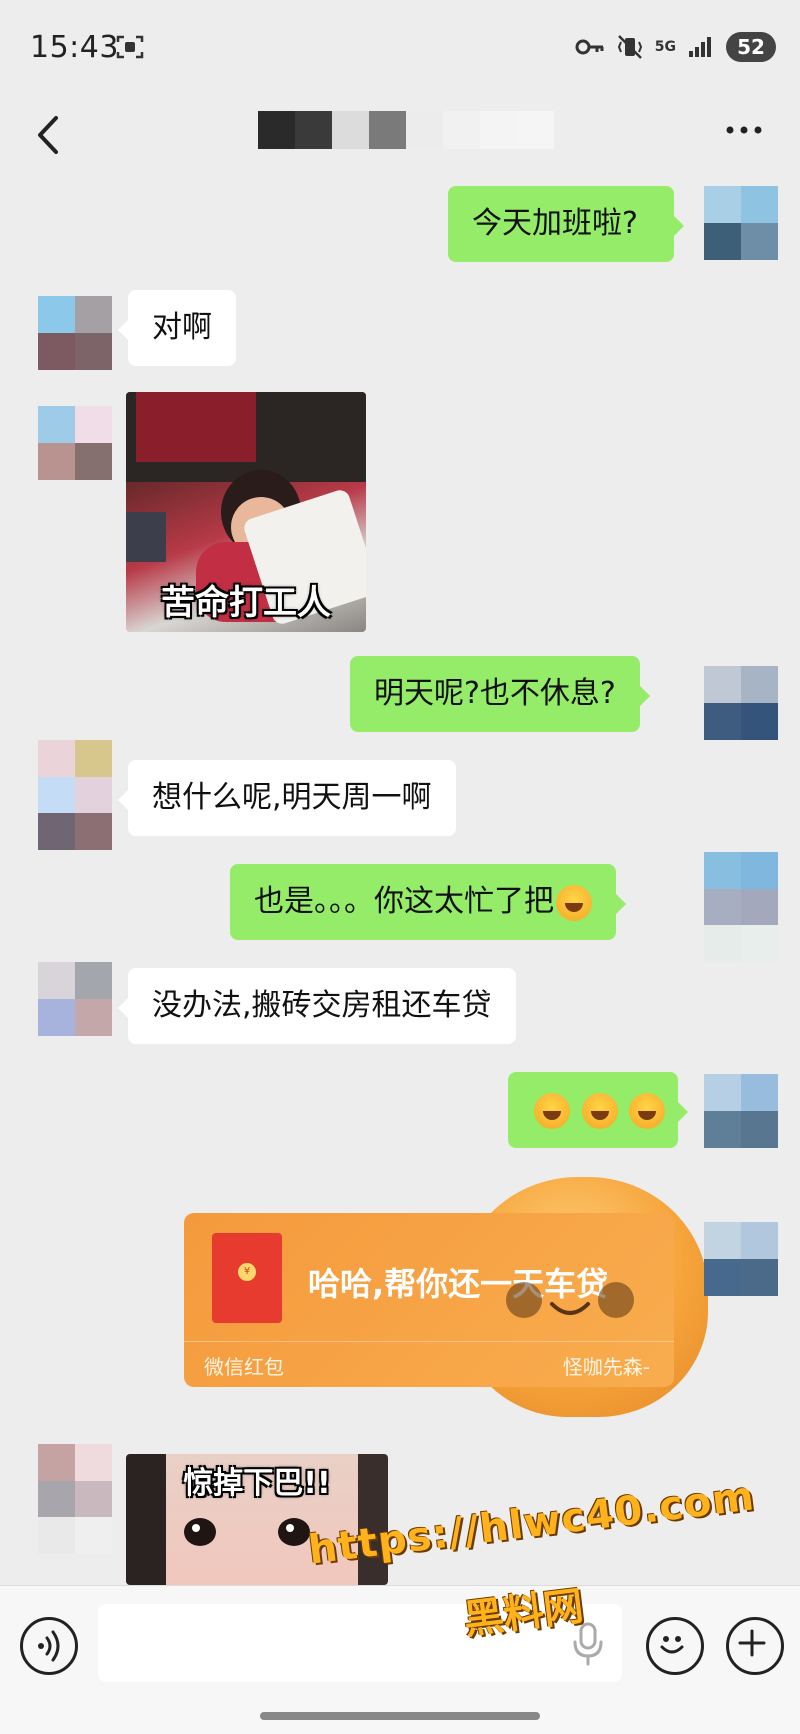 This screenshot has width=800, height=1734. What do you see at coordinates (566, 224) in the screenshot?
I see `message-bubble-out: 今天加班啦?` at bounding box center [566, 224].